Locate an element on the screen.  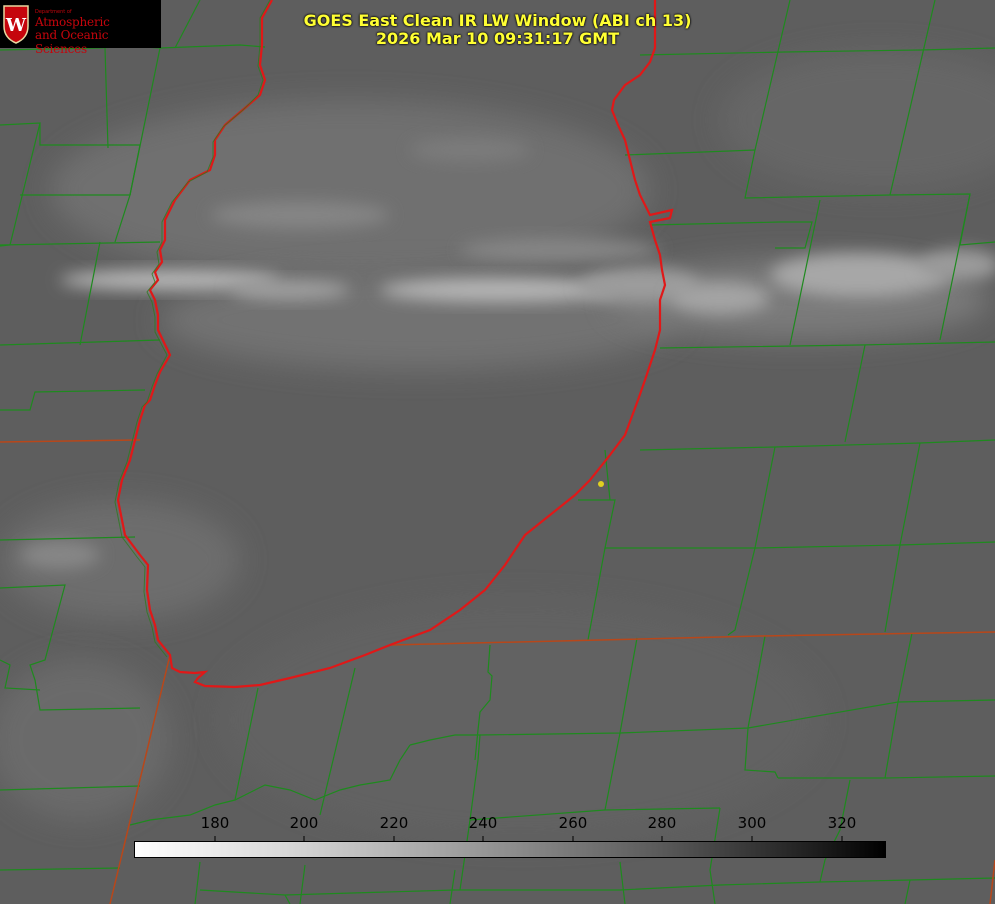
colorbar-tick-label: 300 is located at coordinates (752, 823).